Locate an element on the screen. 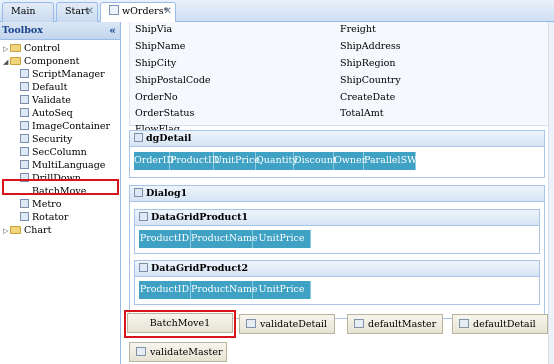  defaultmaster-component: defaultMaster is located at coordinates (395, 324).